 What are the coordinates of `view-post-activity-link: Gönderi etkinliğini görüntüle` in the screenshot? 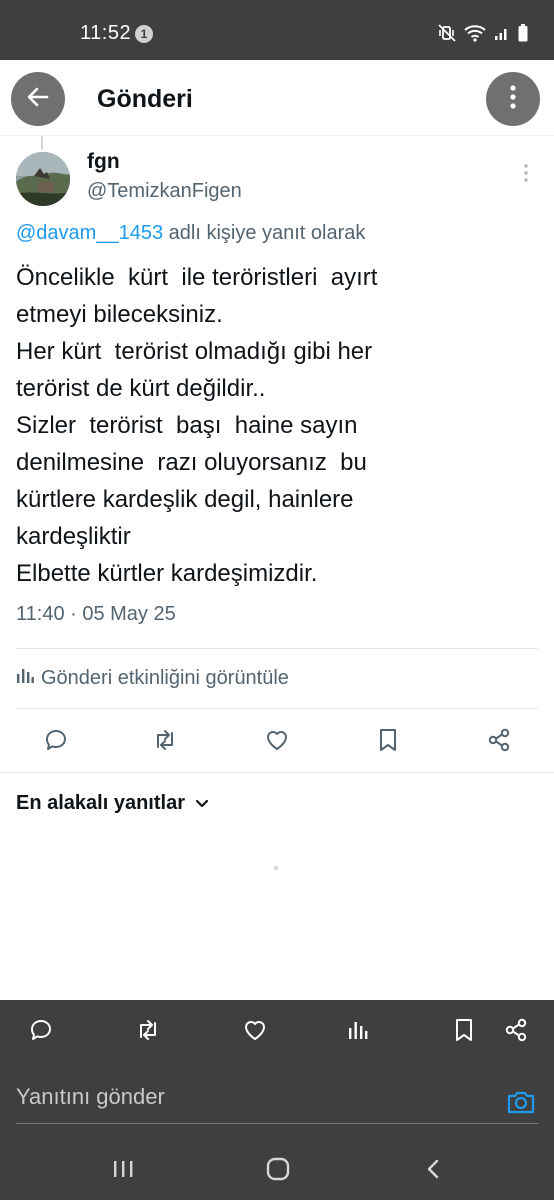 It's located at (152, 678).